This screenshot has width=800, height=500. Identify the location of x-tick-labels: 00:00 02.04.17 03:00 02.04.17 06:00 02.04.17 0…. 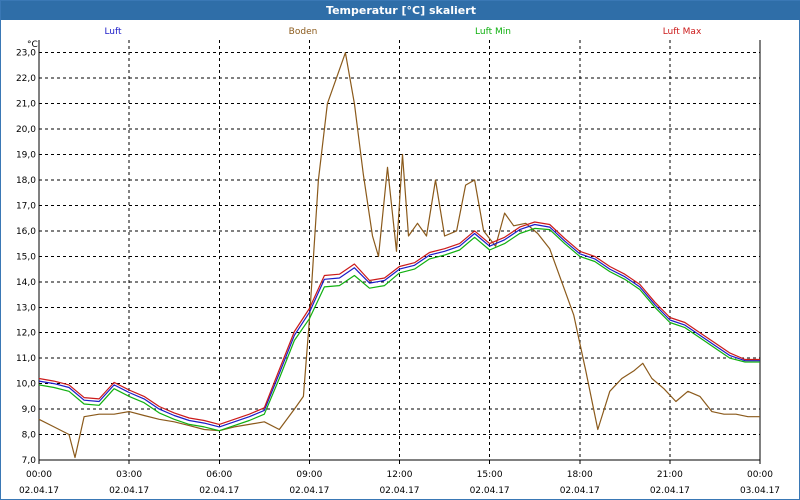
(399, 483).